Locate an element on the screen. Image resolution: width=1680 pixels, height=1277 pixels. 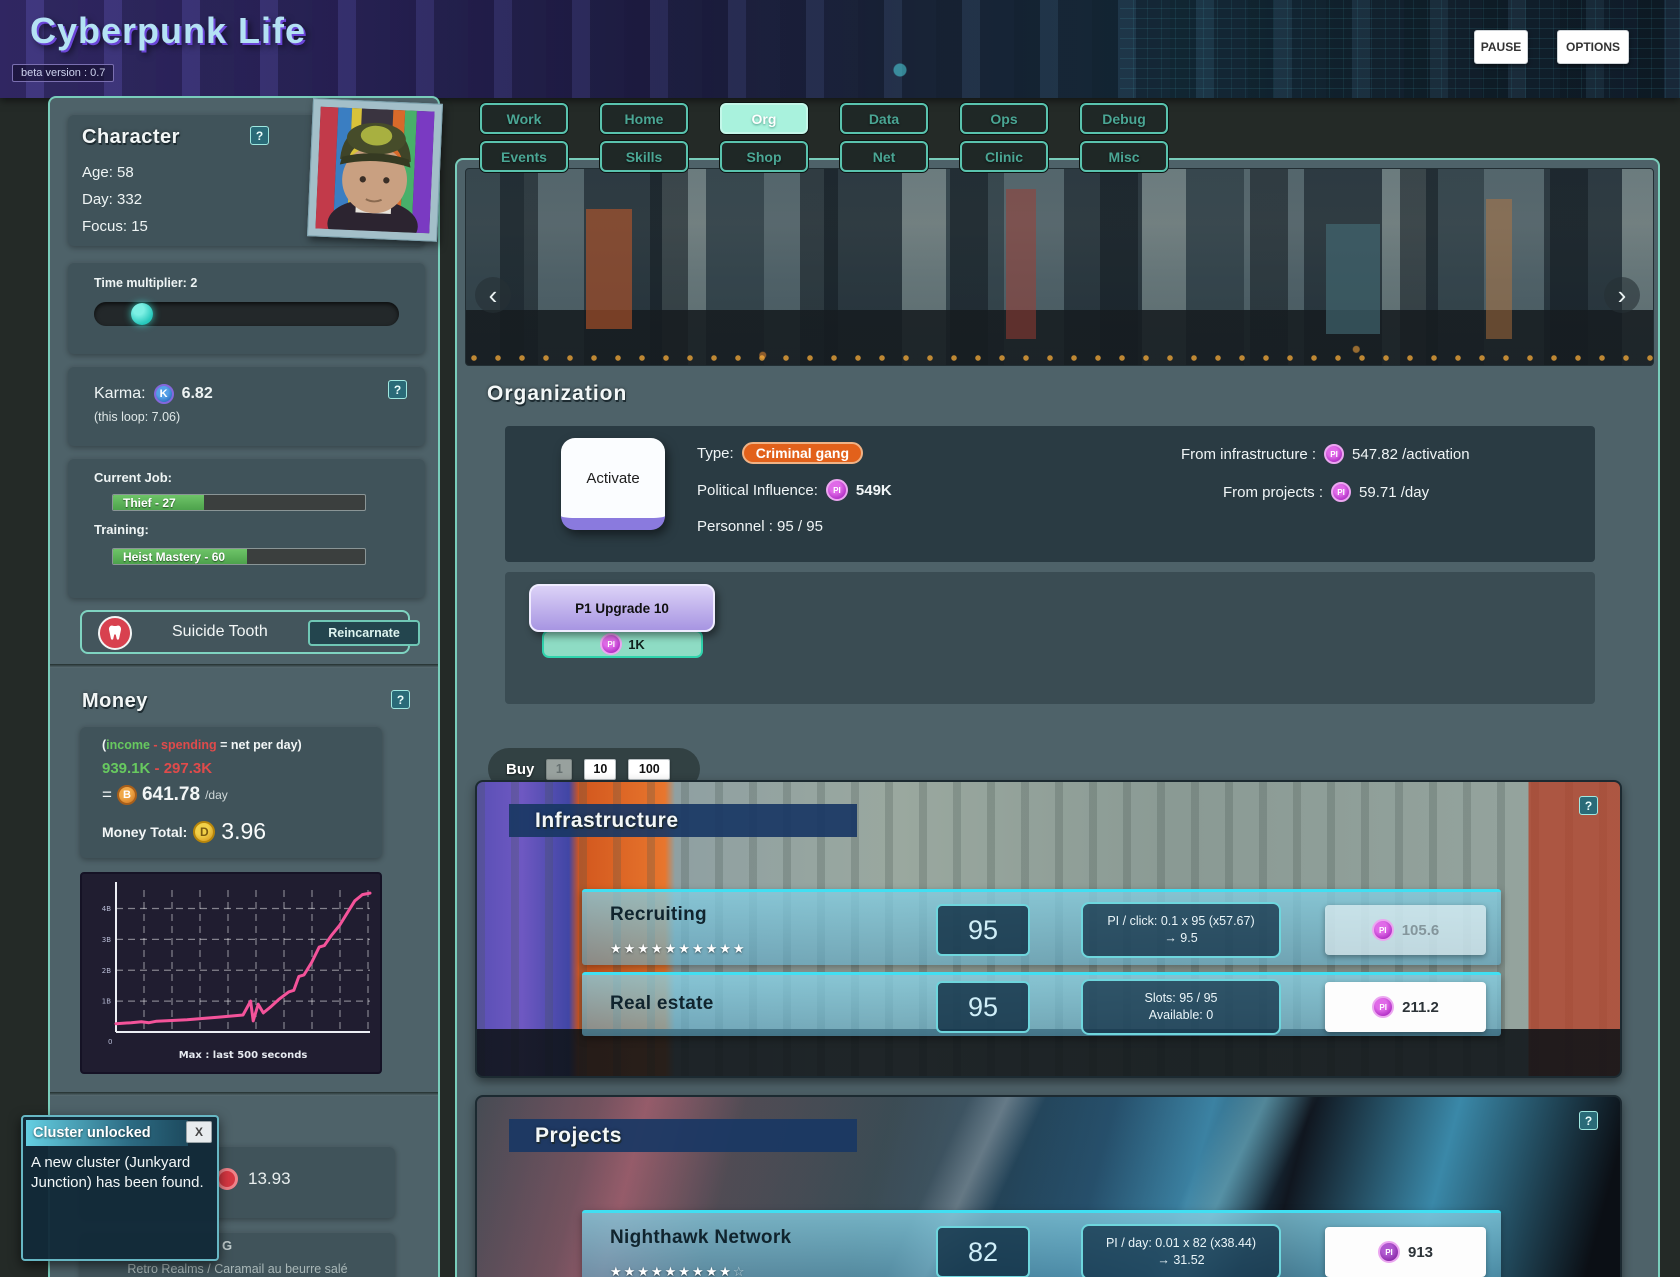
influence-label: Political Influence: is located at coordinates (757, 490).